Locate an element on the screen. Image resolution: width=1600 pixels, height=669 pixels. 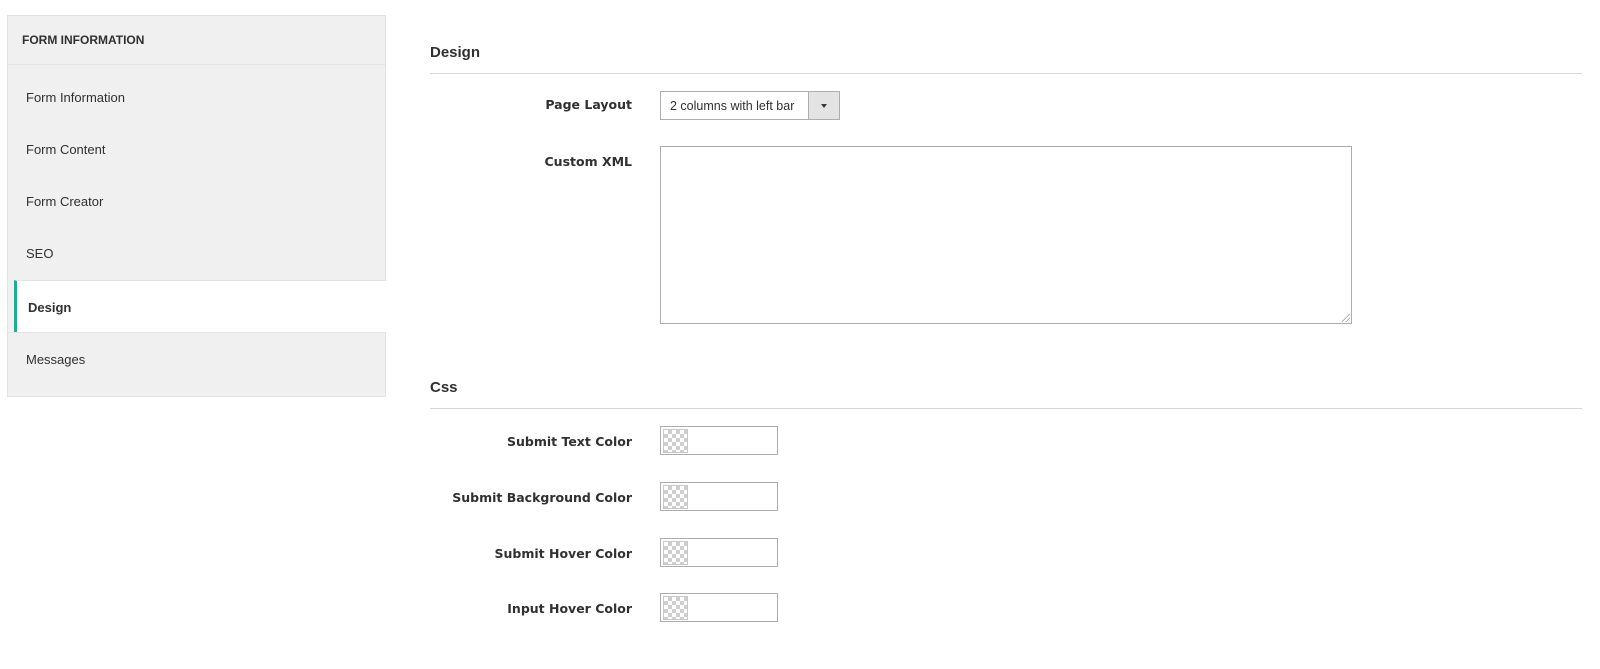
design-section-divider is located at coordinates (1006, 73).